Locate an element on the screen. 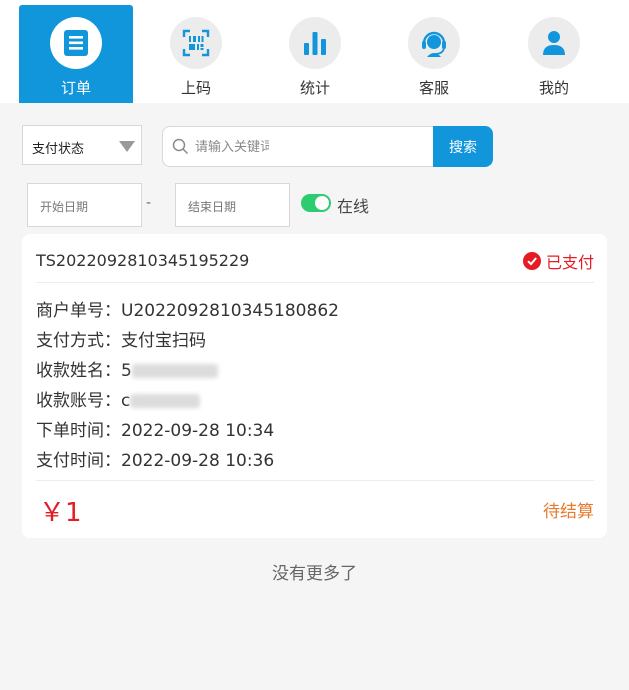 This screenshot has height=690, width=629. order-number: TS2022092810345195229 is located at coordinates (143, 260).